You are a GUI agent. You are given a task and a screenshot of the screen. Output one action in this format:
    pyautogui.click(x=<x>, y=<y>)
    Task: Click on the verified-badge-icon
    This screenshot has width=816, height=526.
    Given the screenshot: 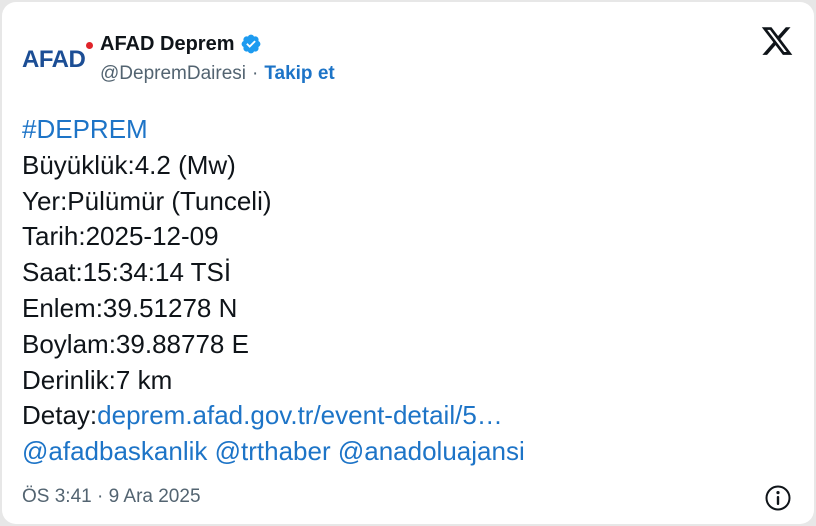 What is the action you would take?
    pyautogui.click(x=251, y=44)
    